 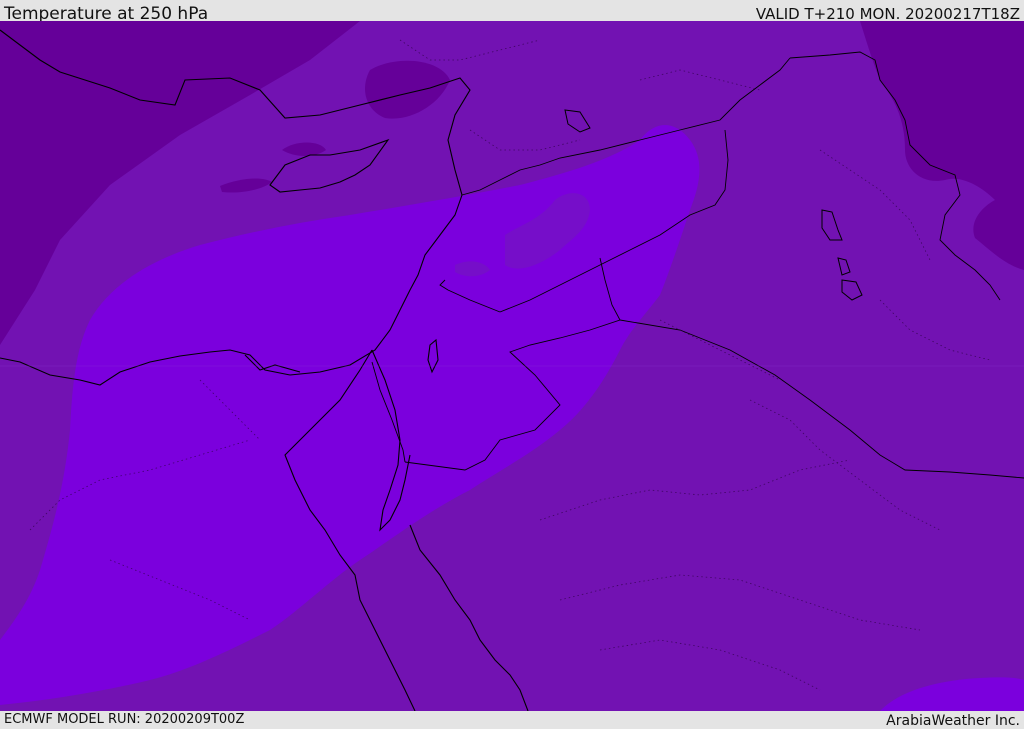 What do you see at coordinates (124, 719) in the screenshot?
I see `model-run-label: ECMWF MODEL RUN: 20200209T00Z` at bounding box center [124, 719].